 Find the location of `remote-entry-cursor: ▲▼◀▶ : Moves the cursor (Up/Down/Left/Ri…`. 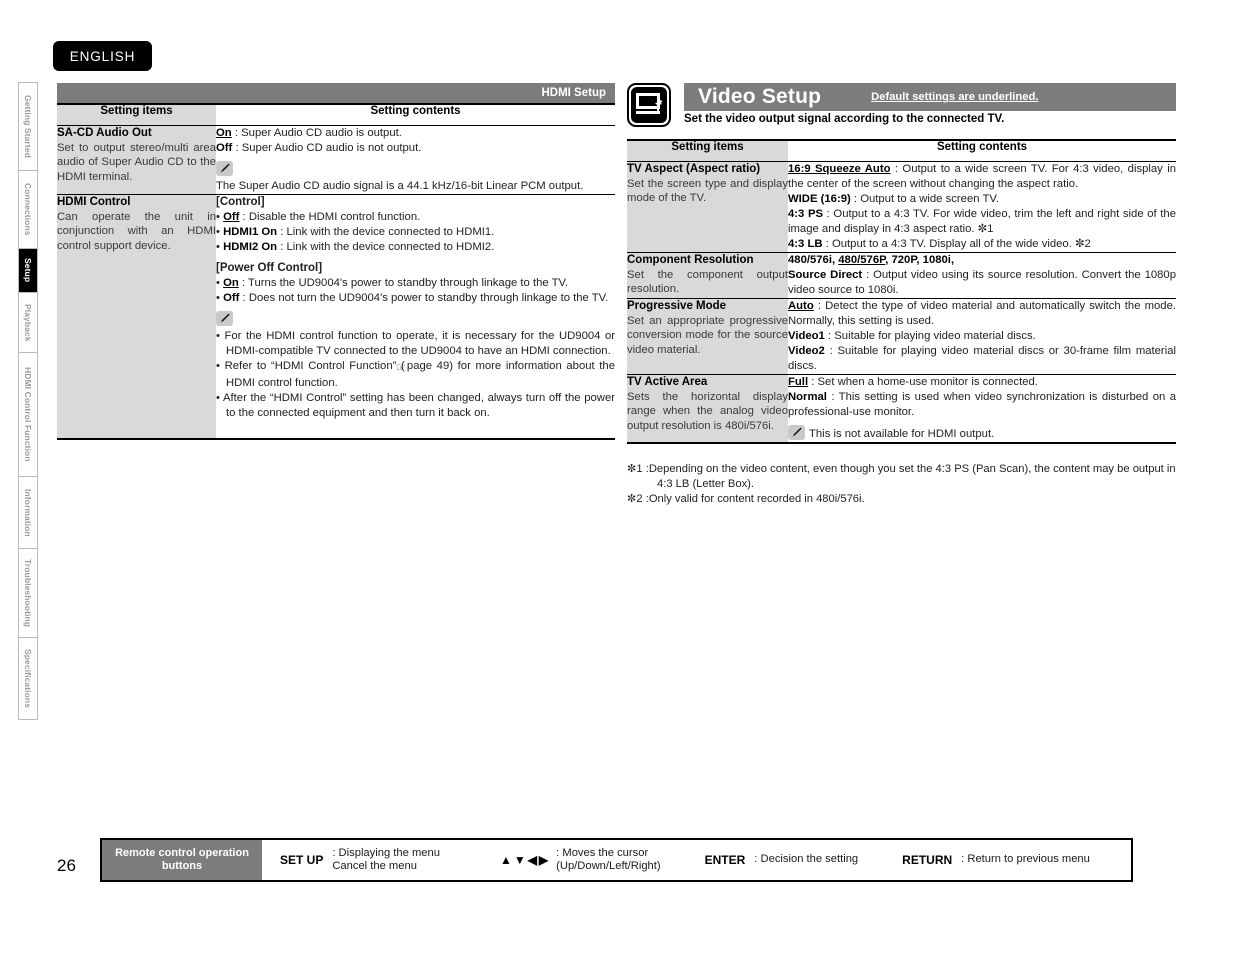

remote-entry-cursor: ▲▼◀▶ : Moves the cursor (Up/Down/Left/Ri… is located at coordinates (580, 860).